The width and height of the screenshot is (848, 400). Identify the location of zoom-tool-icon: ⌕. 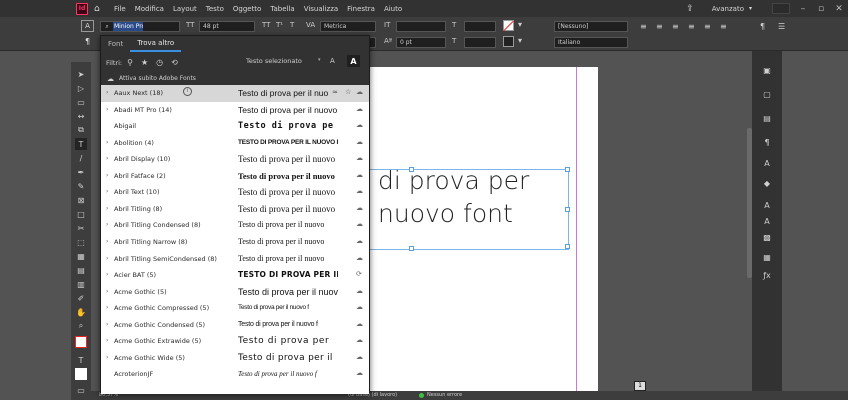
(81, 326).